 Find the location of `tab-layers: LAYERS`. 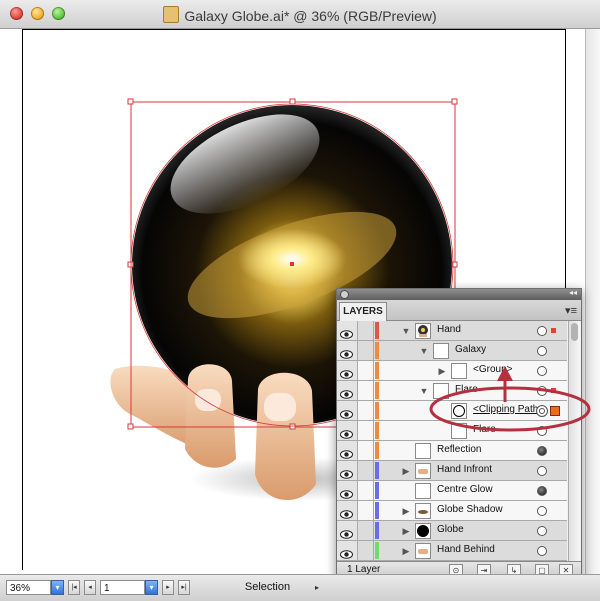

tab-layers: LAYERS is located at coordinates (363, 311).